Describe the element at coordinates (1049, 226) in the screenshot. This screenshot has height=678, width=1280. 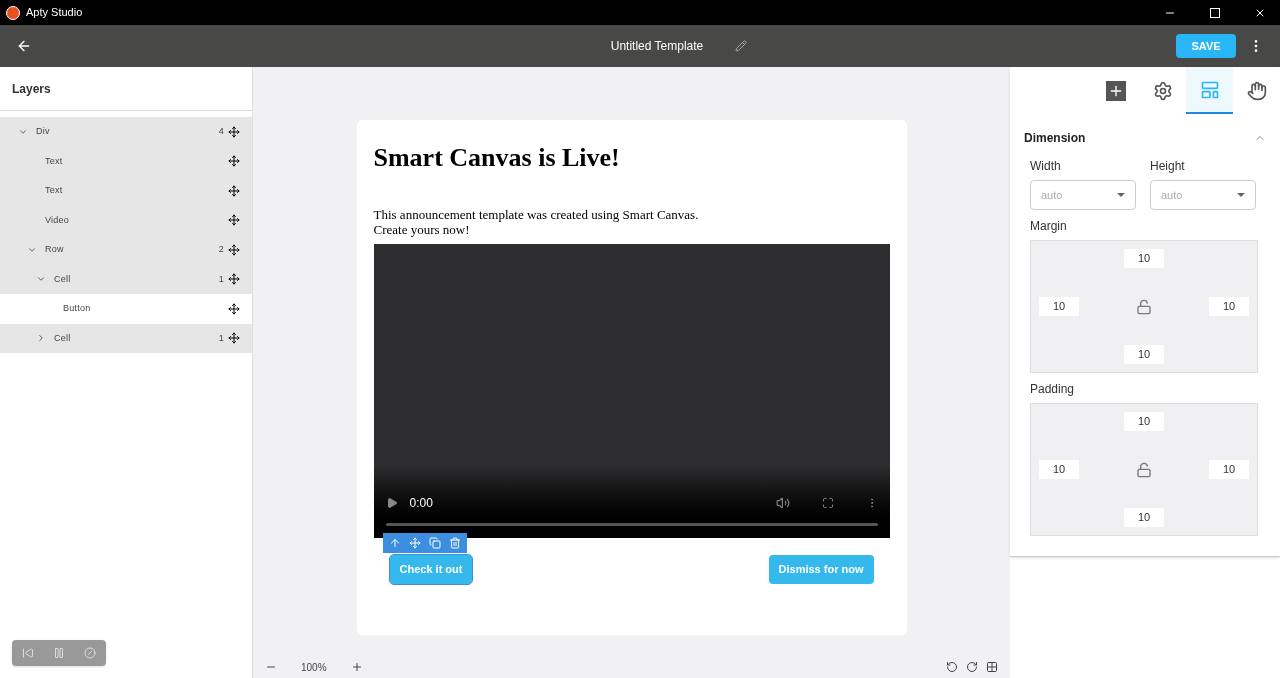
I see `section-label: Margin` at that location.